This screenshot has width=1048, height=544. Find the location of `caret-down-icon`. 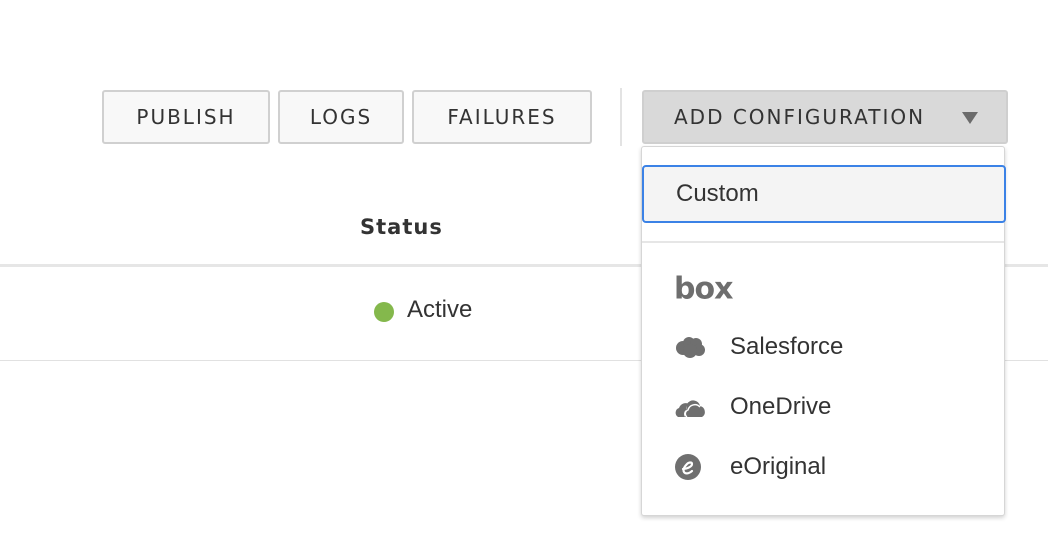

caret-down-icon is located at coordinates (970, 118).